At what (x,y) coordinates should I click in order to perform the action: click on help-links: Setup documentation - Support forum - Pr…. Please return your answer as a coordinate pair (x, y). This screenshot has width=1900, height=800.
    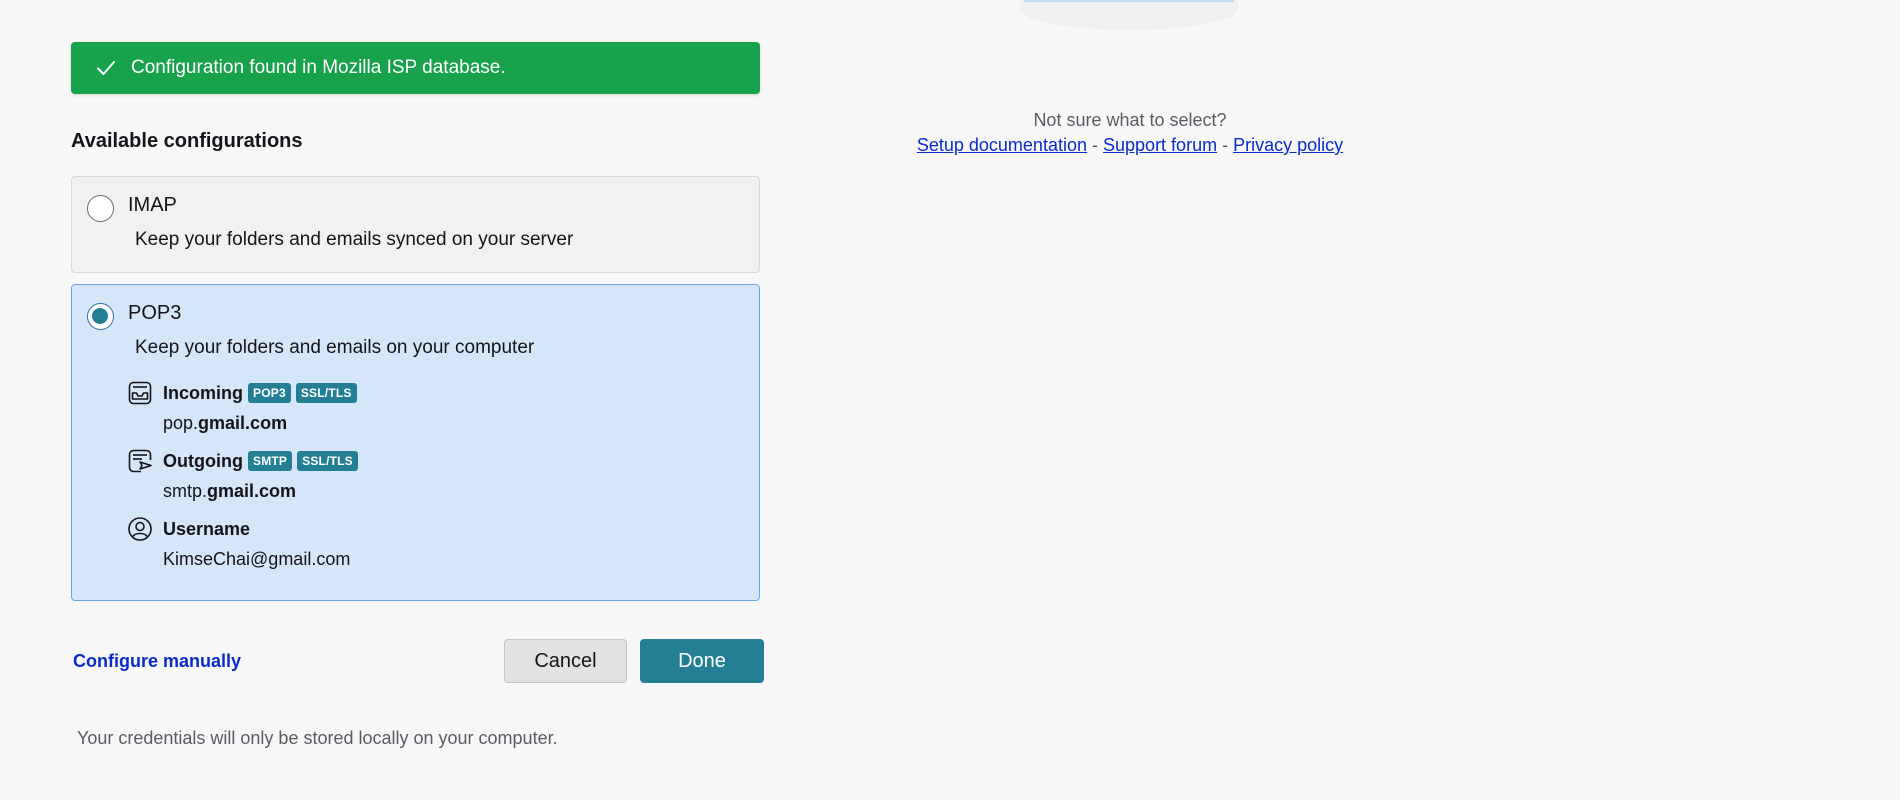
    Looking at the image, I should click on (1130, 145).